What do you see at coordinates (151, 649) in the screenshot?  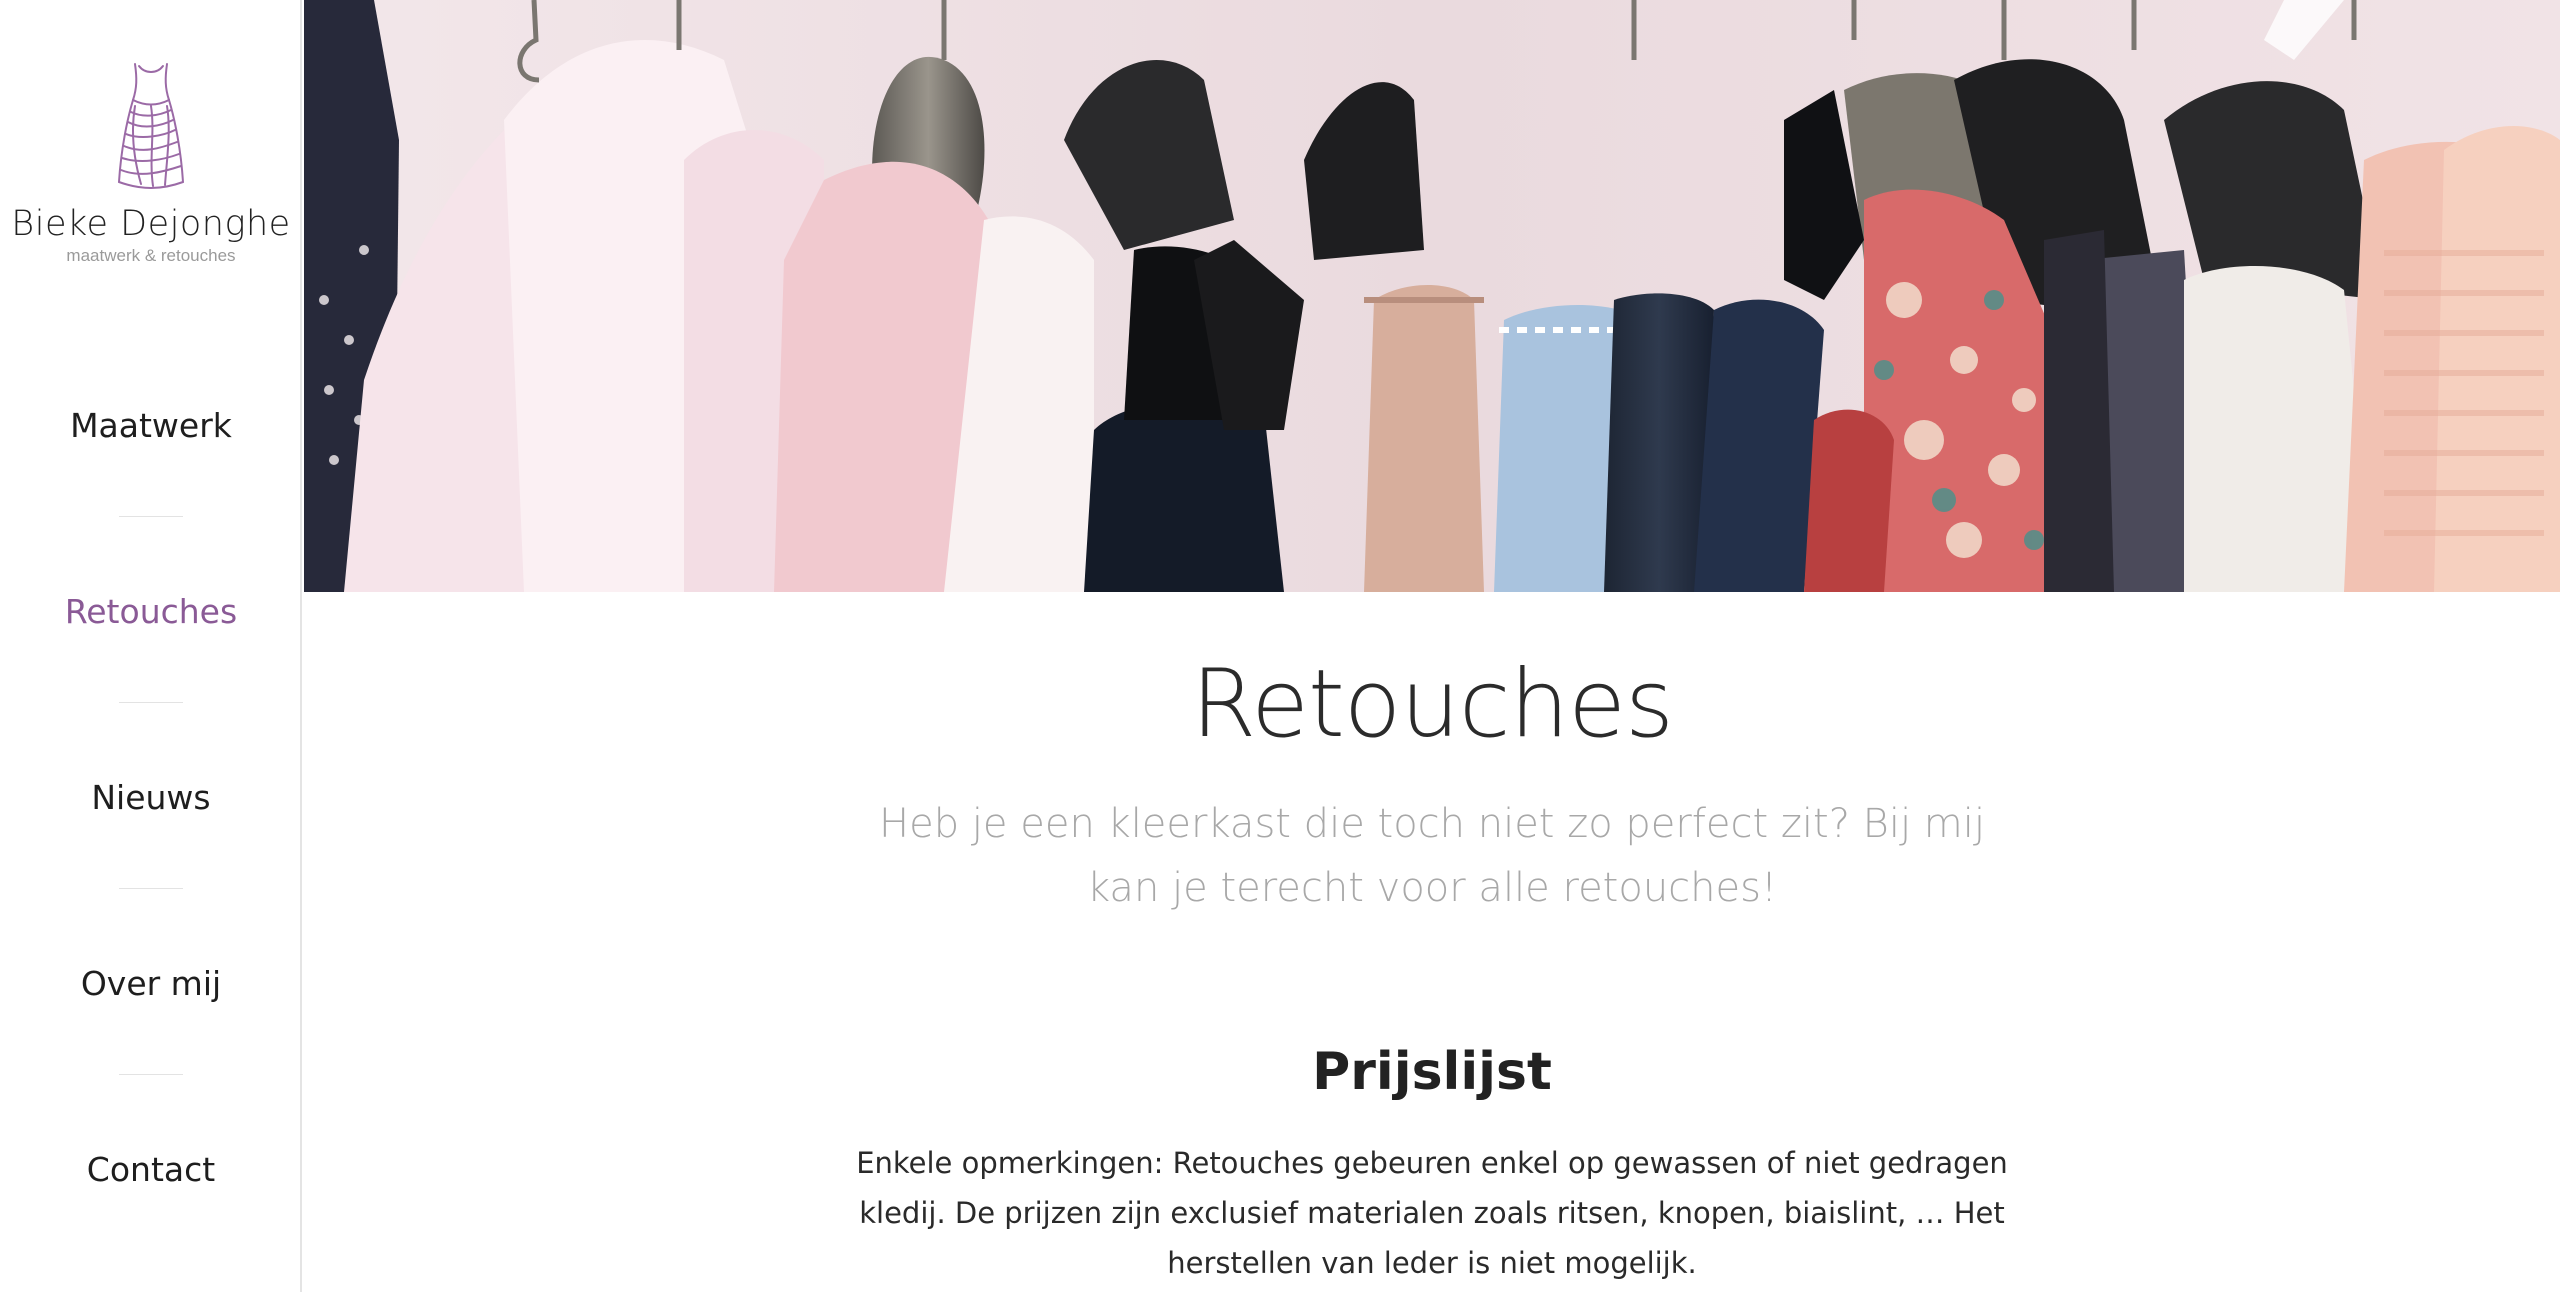 I see `nav-item-retouches: Retouches` at bounding box center [151, 649].